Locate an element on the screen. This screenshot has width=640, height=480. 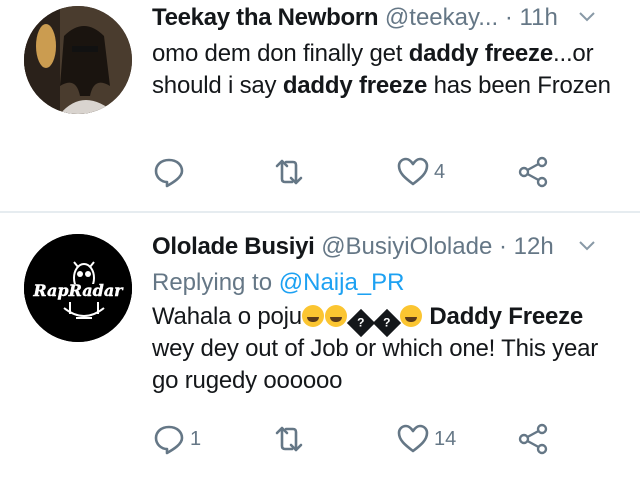
tweet-header: Teekay tha Newborn @teekay... · 11h is located at coordinates (390, 19).